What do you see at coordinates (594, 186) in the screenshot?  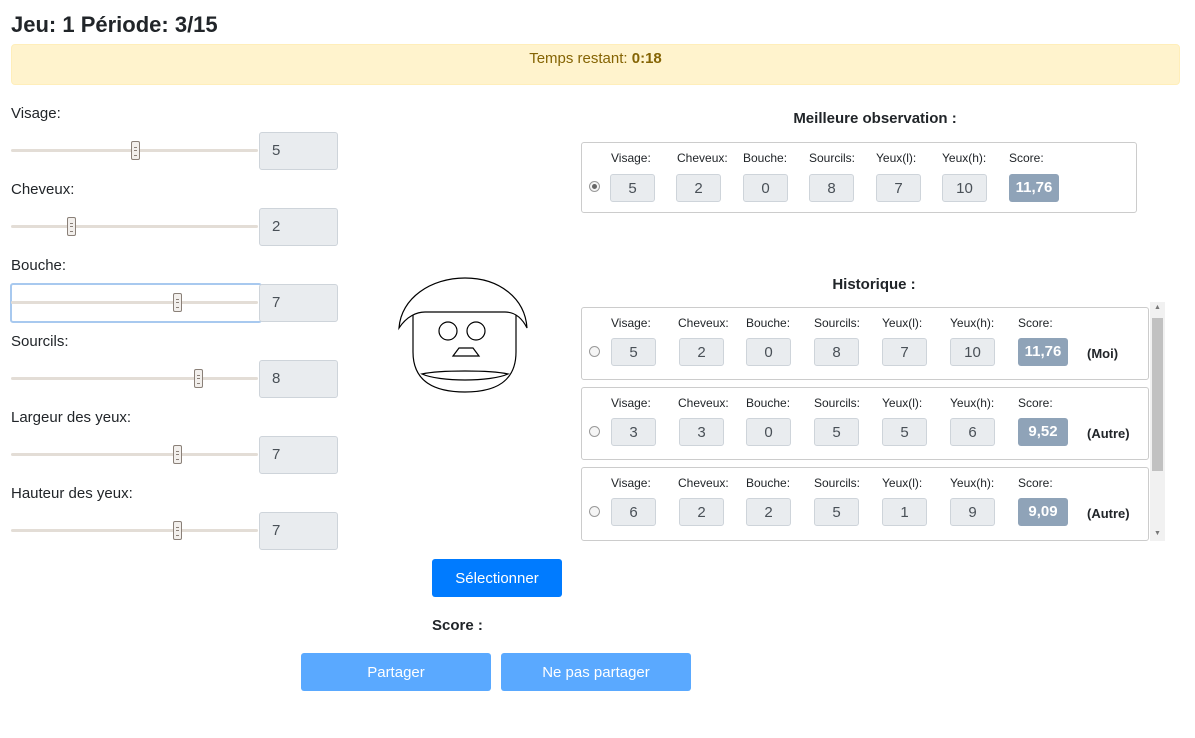 I see `best-radio` at bounding box center [594, 186].